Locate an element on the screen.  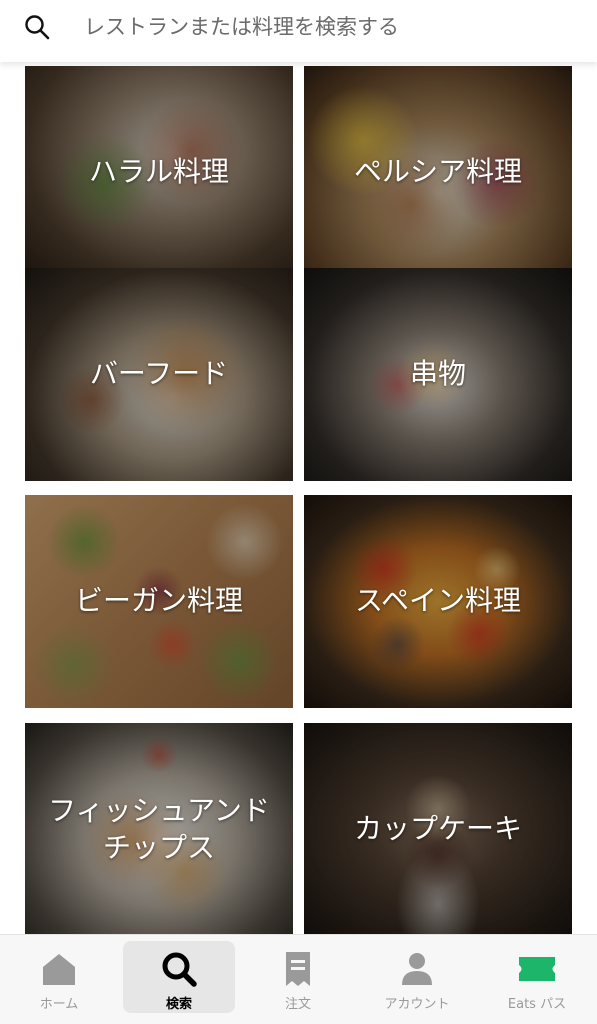
category-label: 串物 is located at coordinates (437, 374).